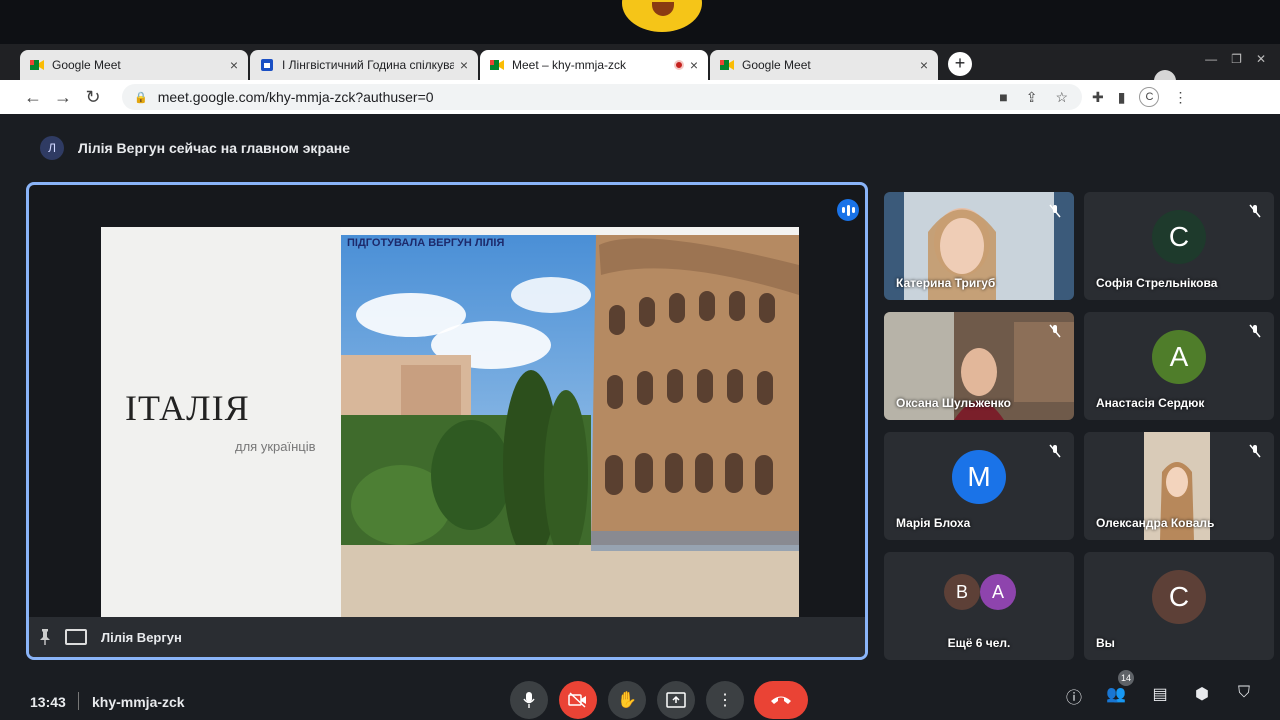 This screenshot has height=720, width=1280. I want to click on profile-avatar: C, so click(1149, 97).